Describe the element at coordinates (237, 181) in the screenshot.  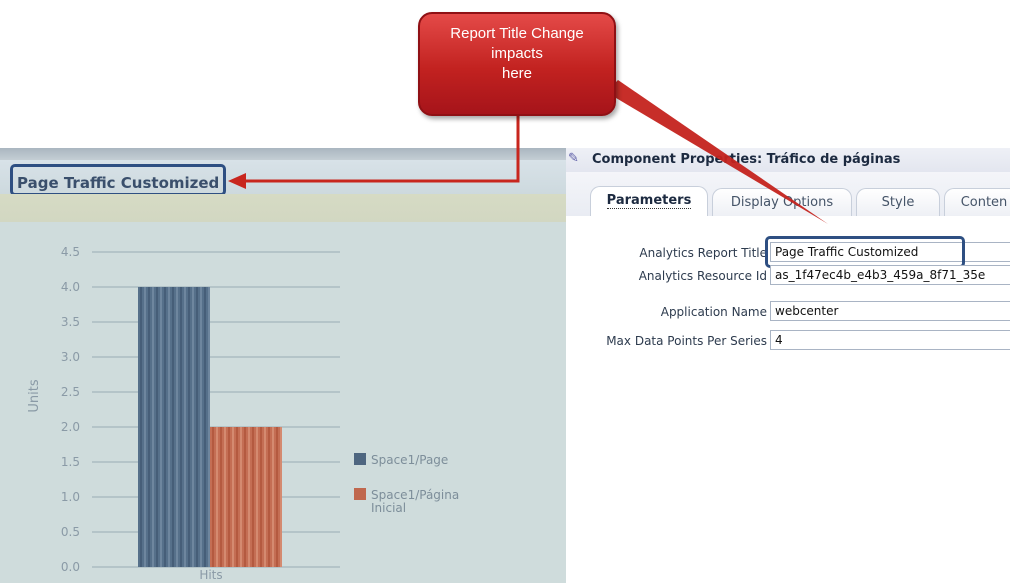
I see `arrowhead-left` at that location.